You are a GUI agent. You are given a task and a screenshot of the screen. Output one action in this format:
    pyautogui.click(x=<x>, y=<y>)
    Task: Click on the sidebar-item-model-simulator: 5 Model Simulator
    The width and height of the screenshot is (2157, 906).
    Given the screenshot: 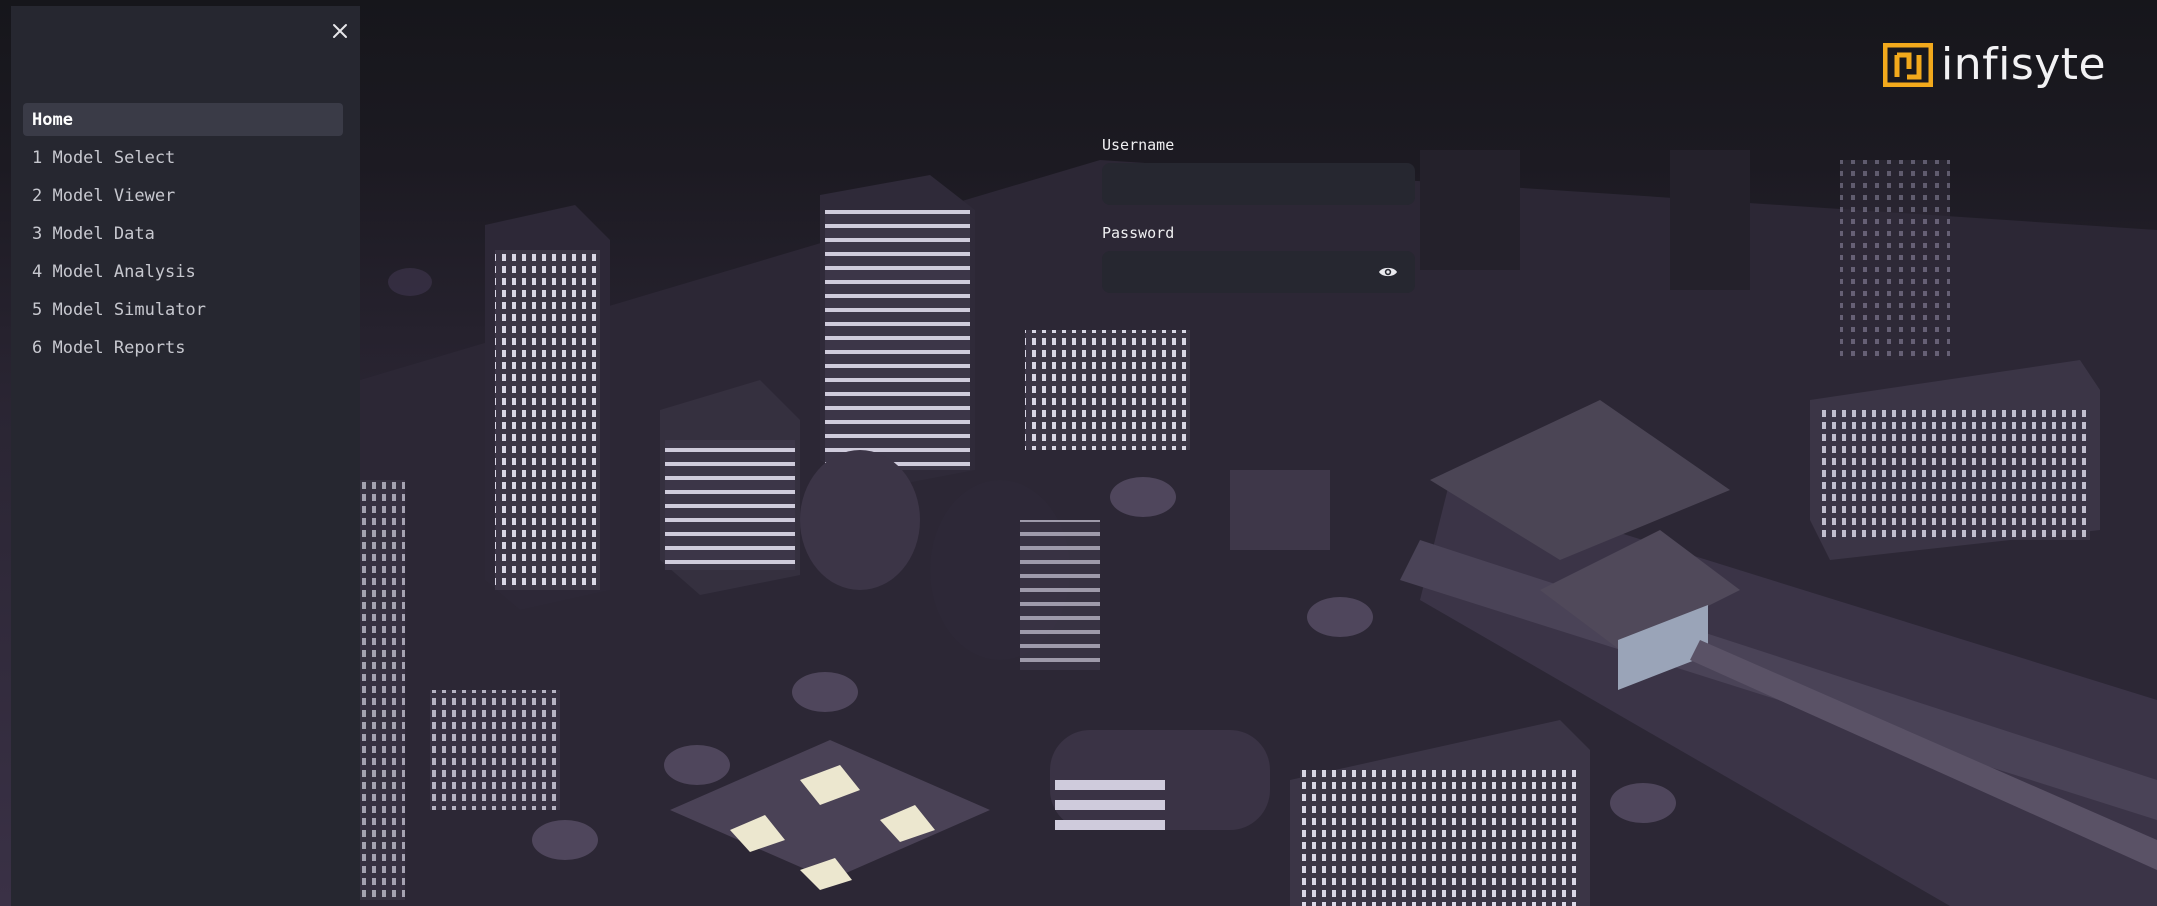 What is the action you would take?
    pyautogui.click(x=183, y=309)
    